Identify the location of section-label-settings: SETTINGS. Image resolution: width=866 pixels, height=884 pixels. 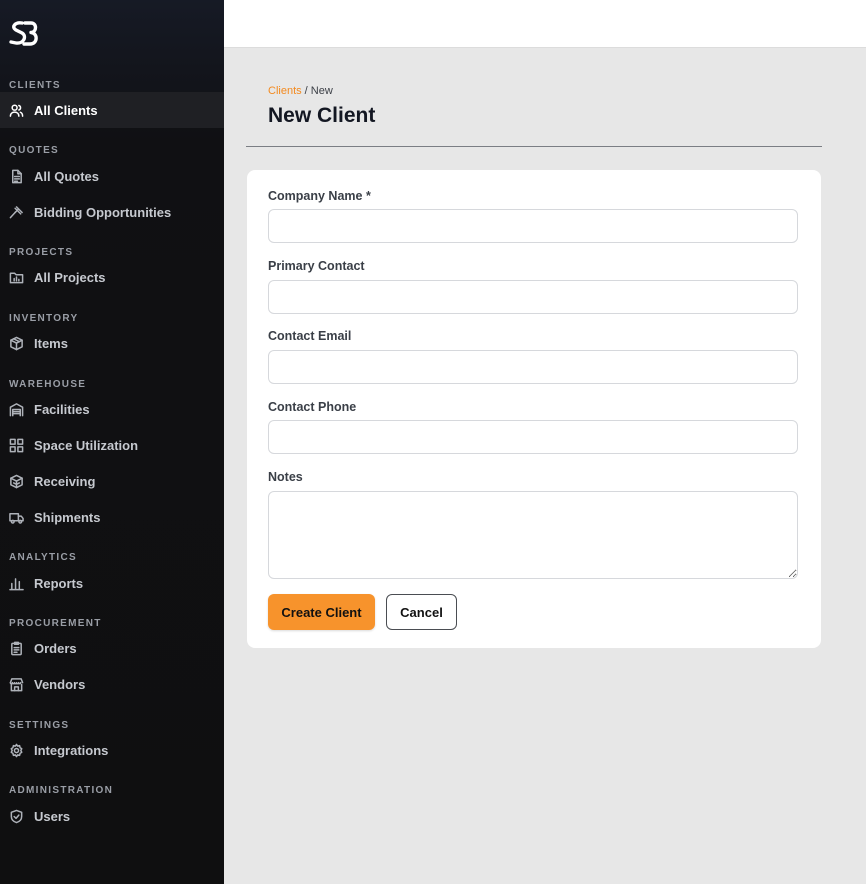
(39, 725).